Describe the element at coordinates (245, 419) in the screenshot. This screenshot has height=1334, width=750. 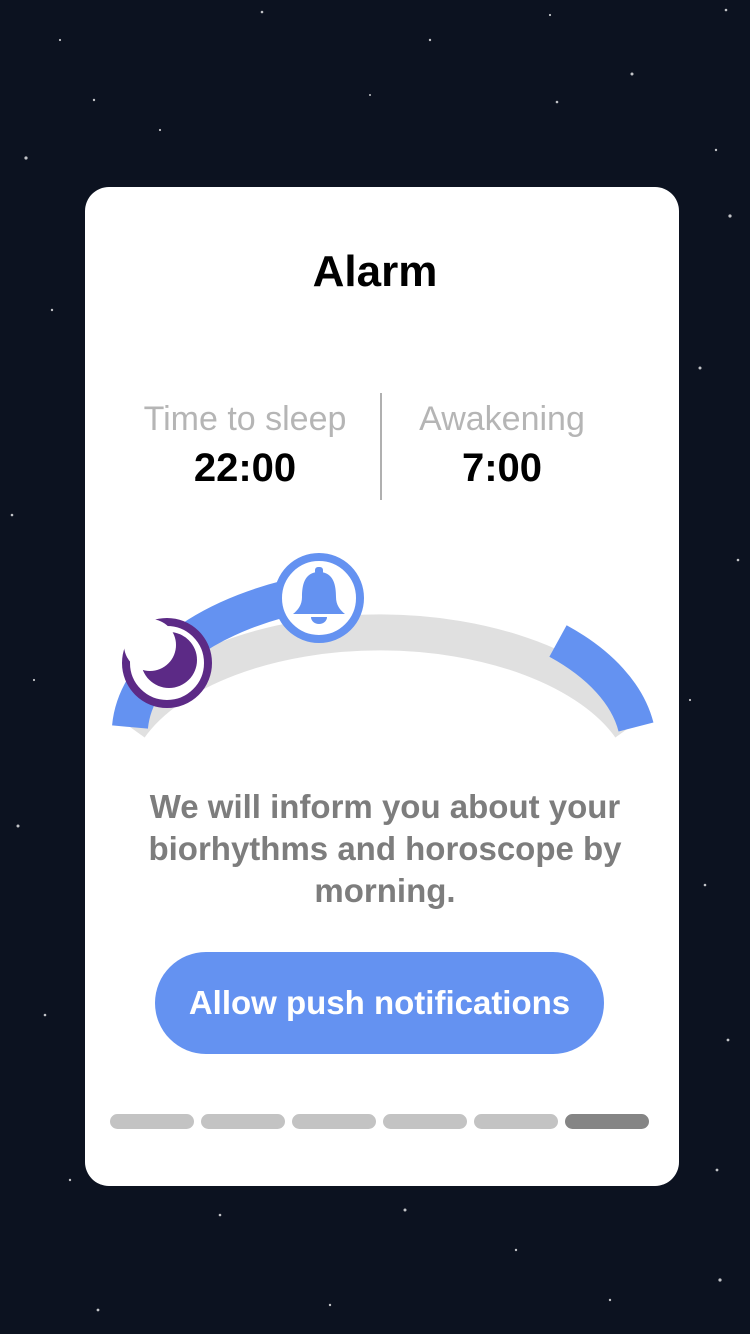
I see `sleep-time-label: Time to sleep` at that location.